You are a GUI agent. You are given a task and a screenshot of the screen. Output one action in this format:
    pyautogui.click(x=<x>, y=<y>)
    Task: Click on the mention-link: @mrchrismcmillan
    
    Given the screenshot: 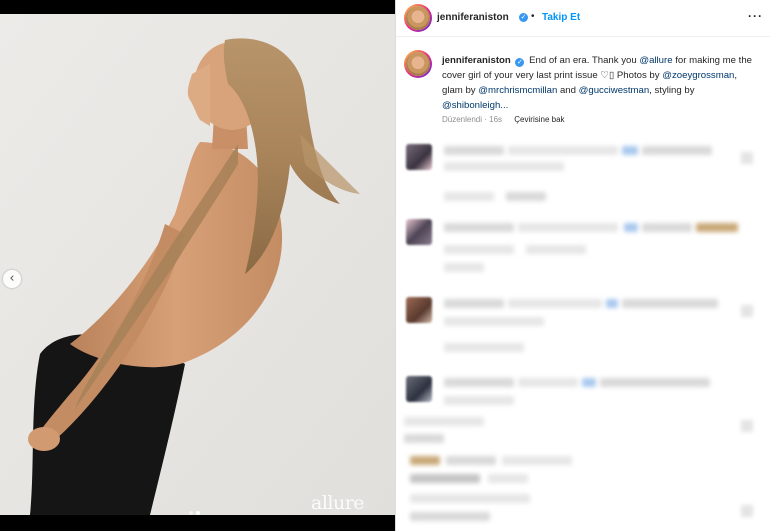 What is the action you would take?
    pyautogui.click(x=517, y=90)
    